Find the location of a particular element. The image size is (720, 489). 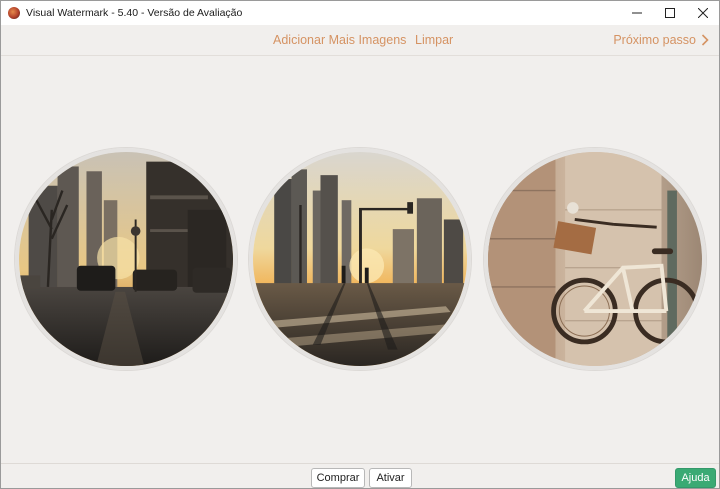

city-street-image is located at coordinates (126, 259).